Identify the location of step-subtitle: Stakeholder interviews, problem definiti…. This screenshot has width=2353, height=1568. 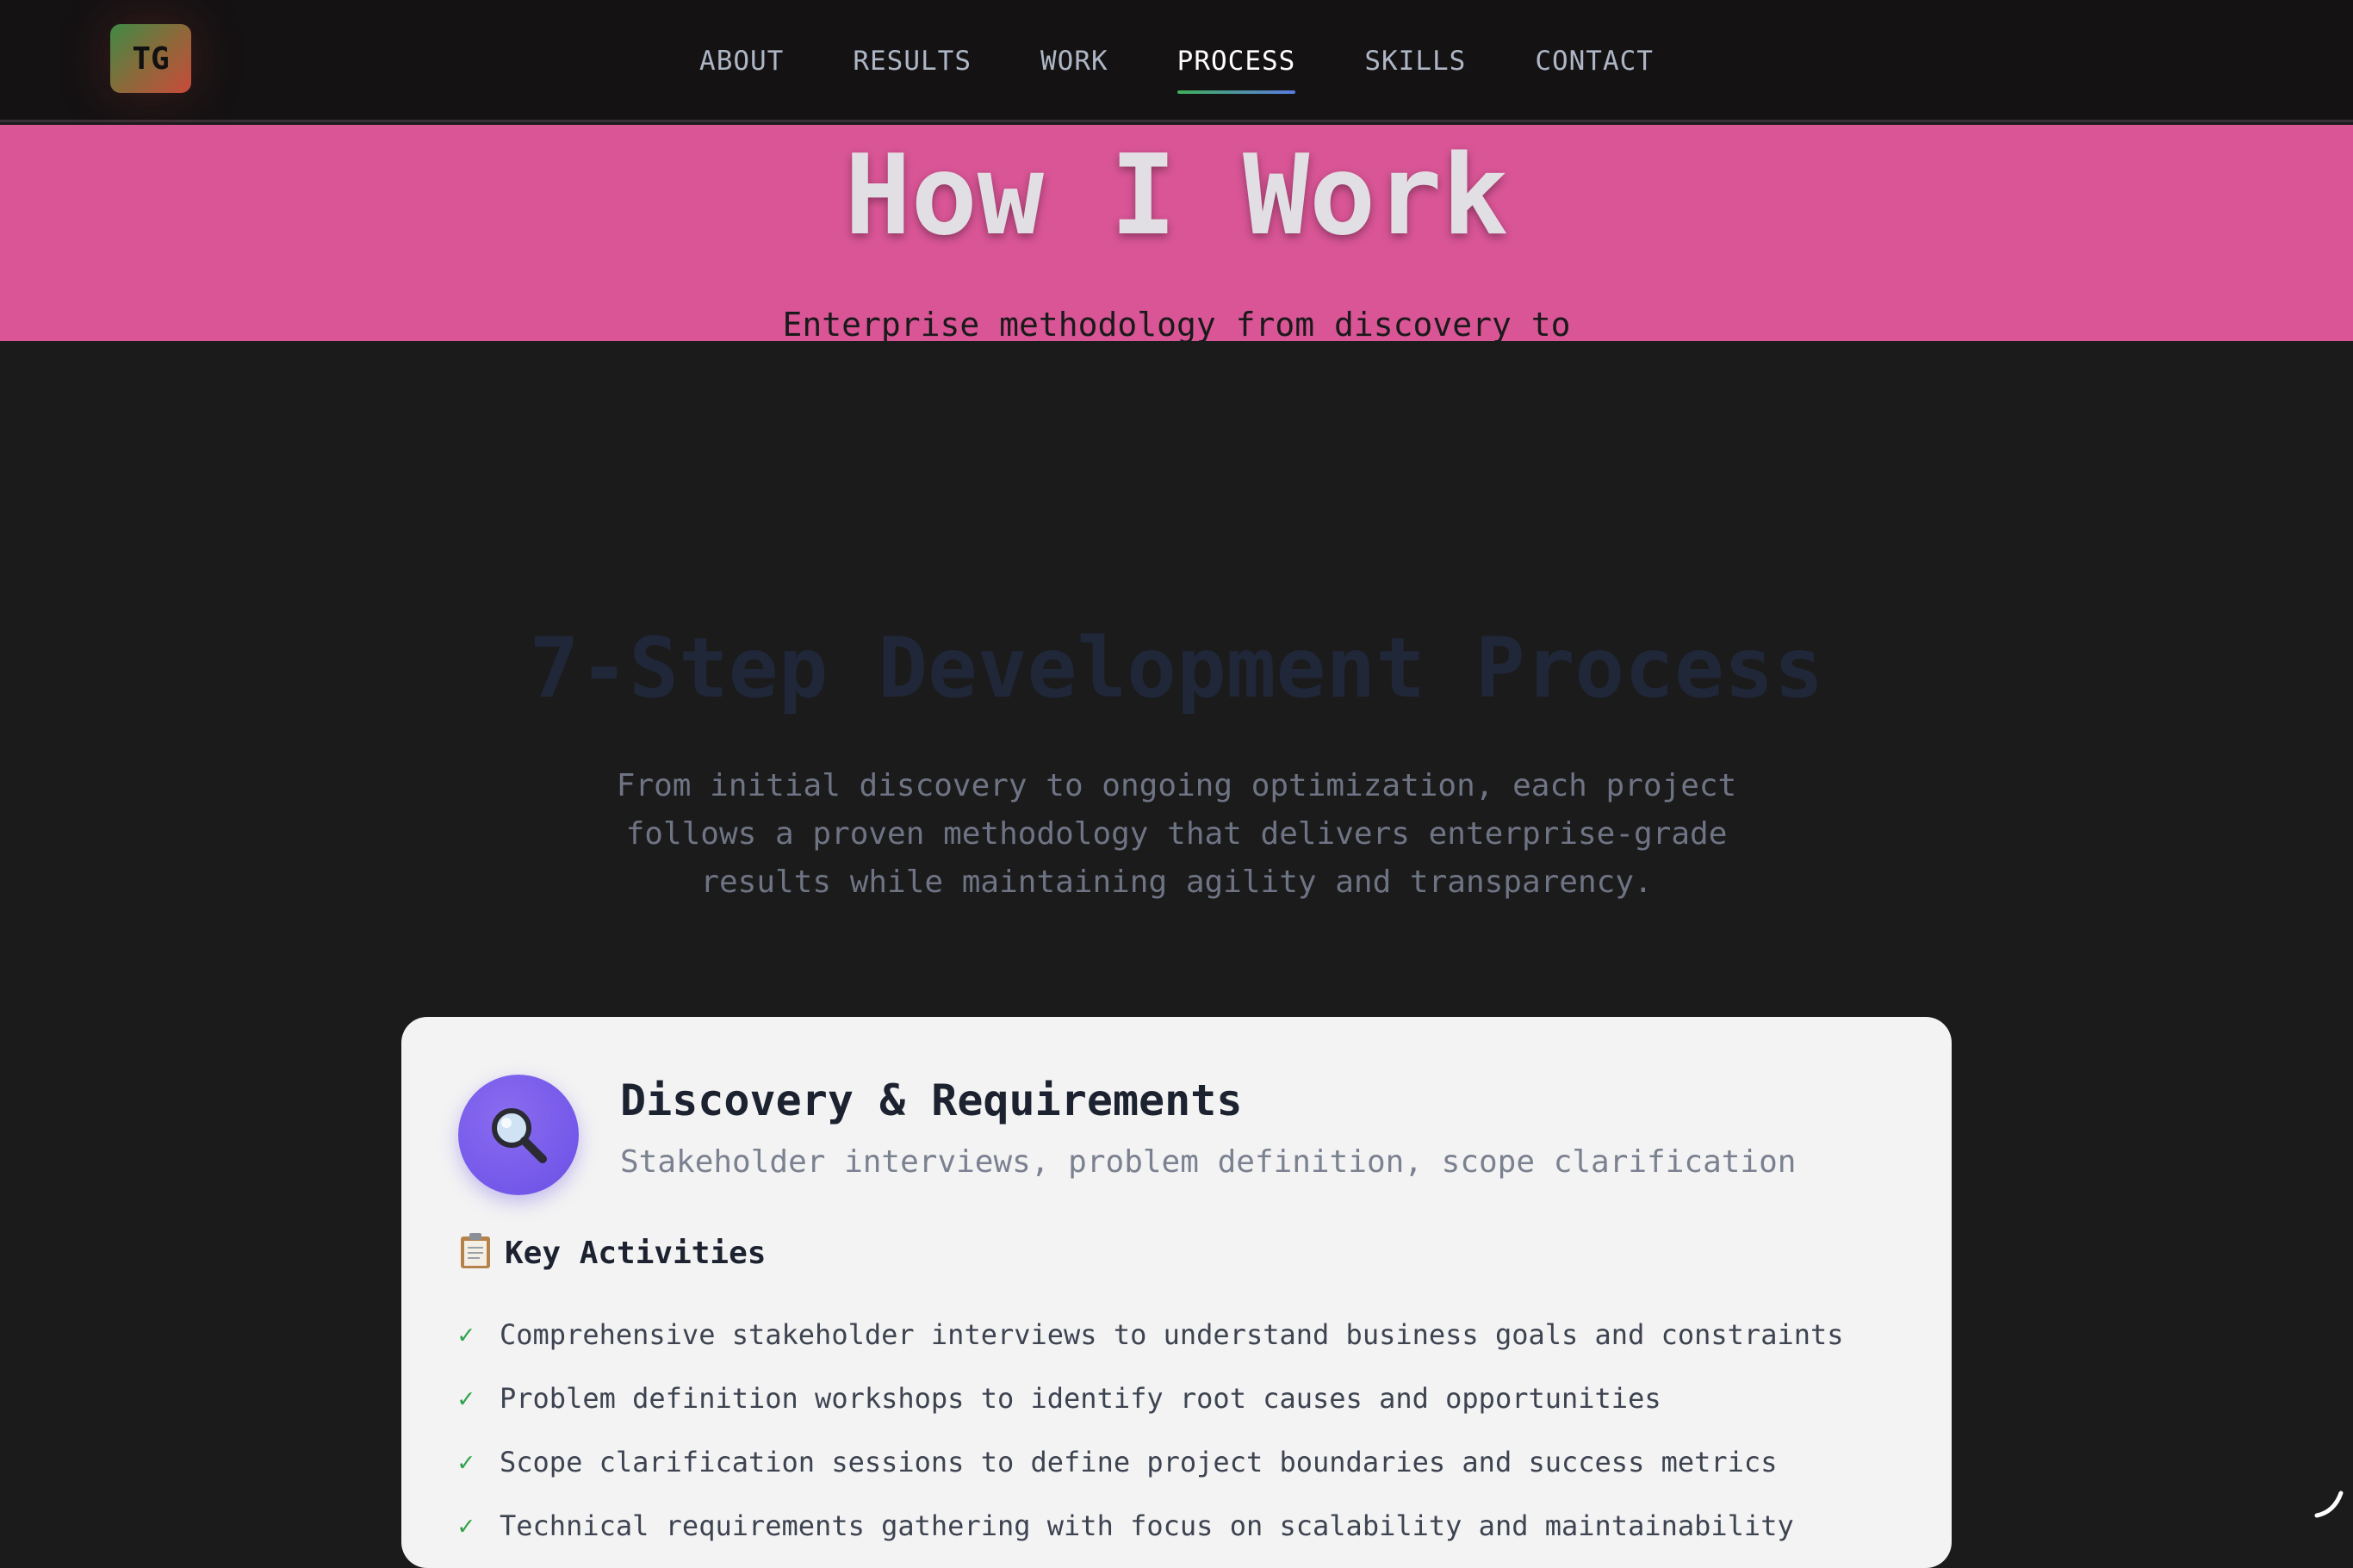
(1208, 1162).